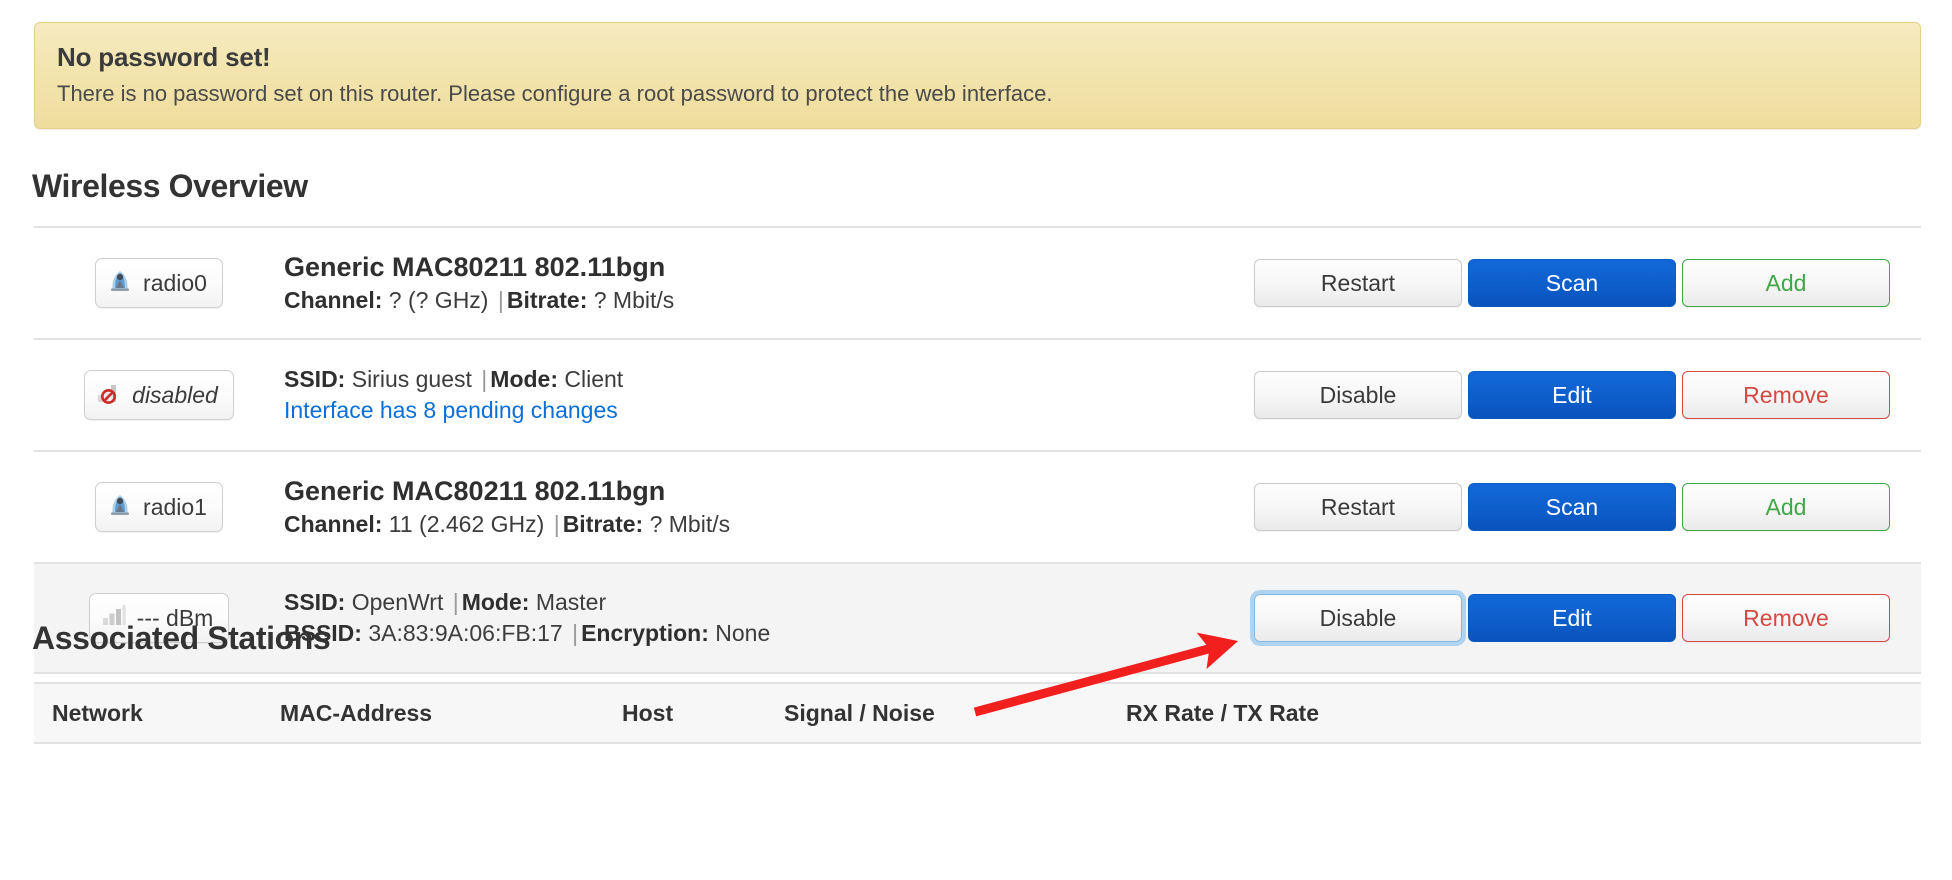 The image size is (1952, 880). What do you see at coordinates (411, 379) in the screenshot?
I see `field-value: Sirius guest` at bounding box center [411, 379].